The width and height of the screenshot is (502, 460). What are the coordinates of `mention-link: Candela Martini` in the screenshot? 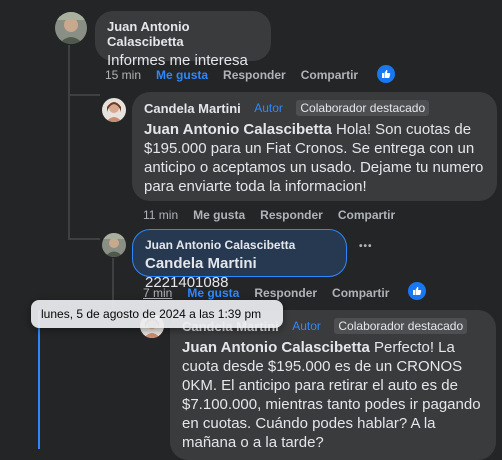 It's located at (201, 263).